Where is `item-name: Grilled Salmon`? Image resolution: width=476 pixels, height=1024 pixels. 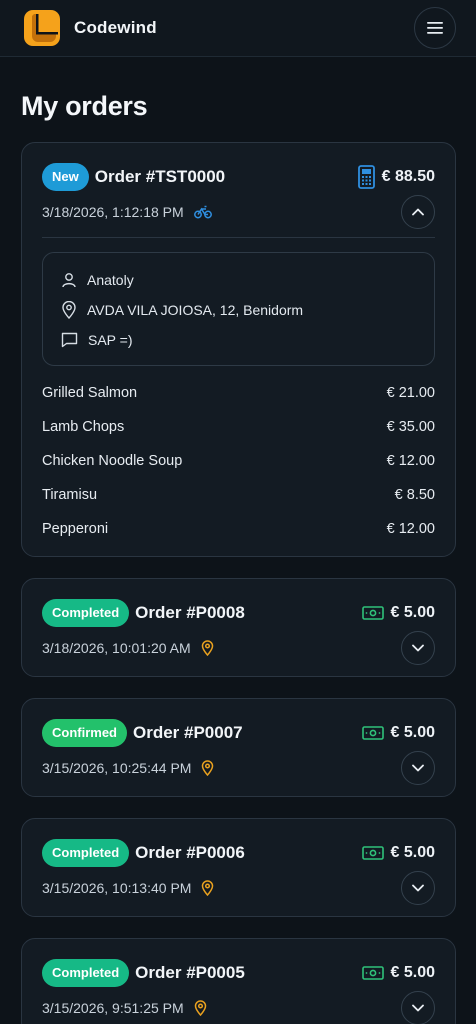
item-name: Grilled Salmon is located at coordinates (90, 393).